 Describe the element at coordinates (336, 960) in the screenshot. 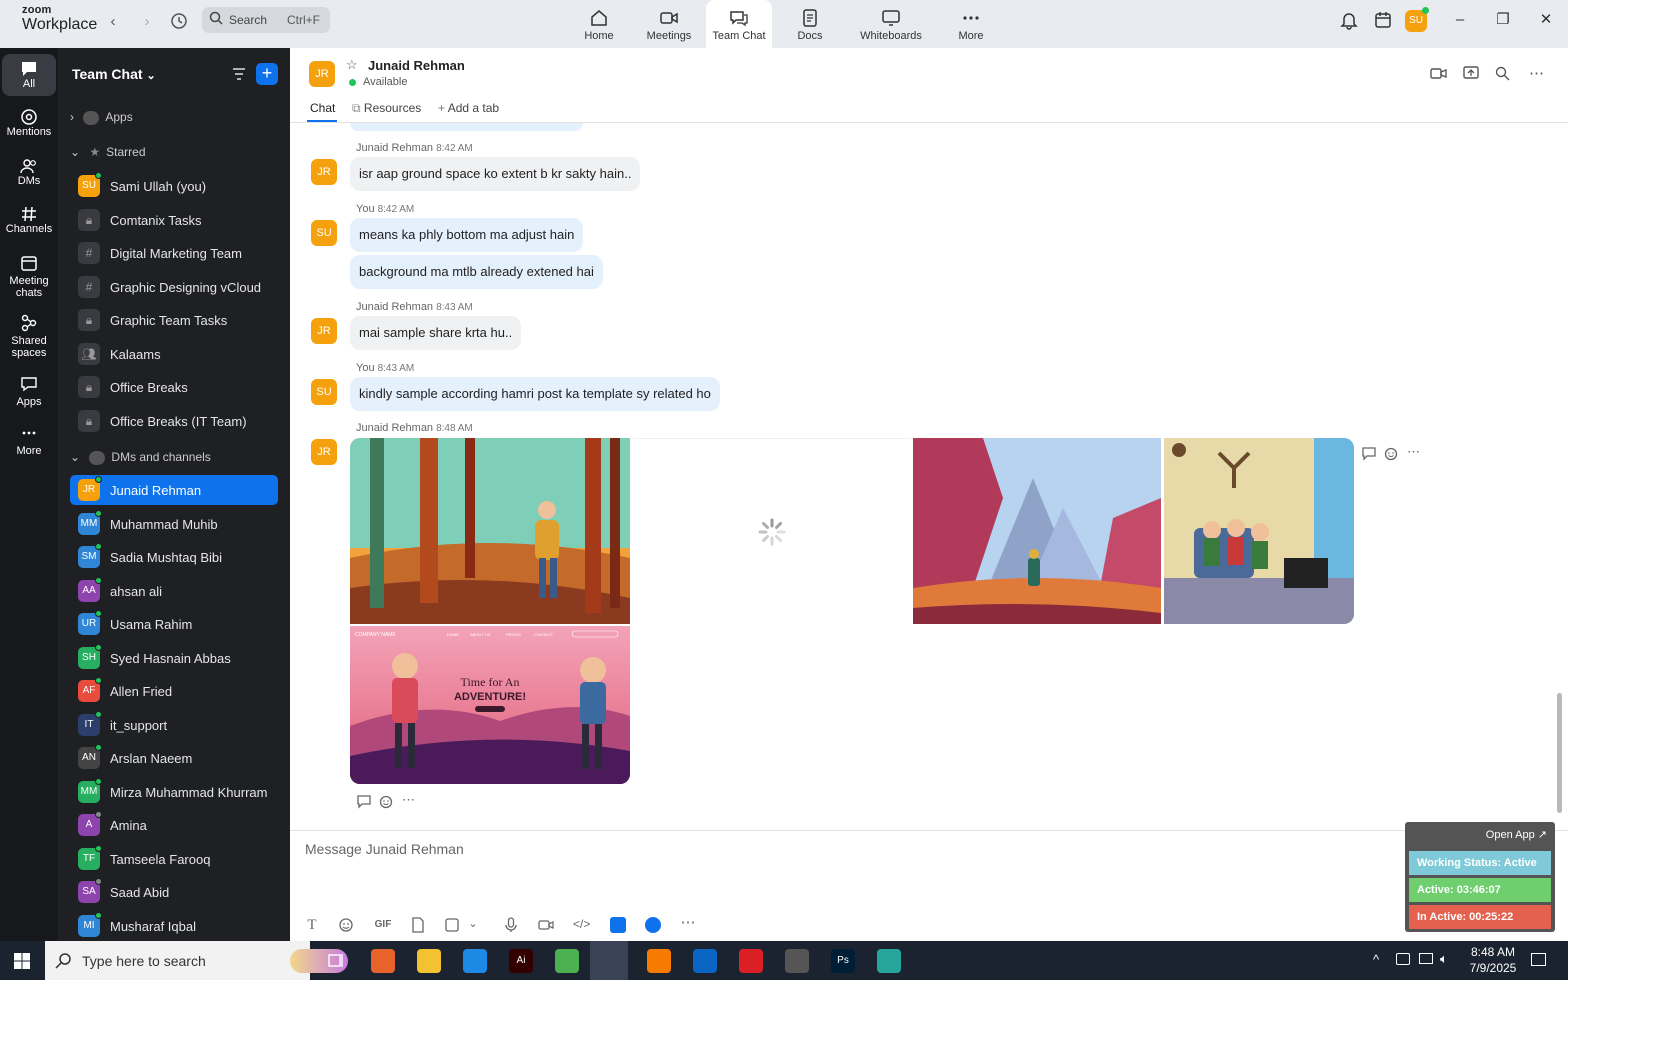

I see `task-view-icon` at that location.